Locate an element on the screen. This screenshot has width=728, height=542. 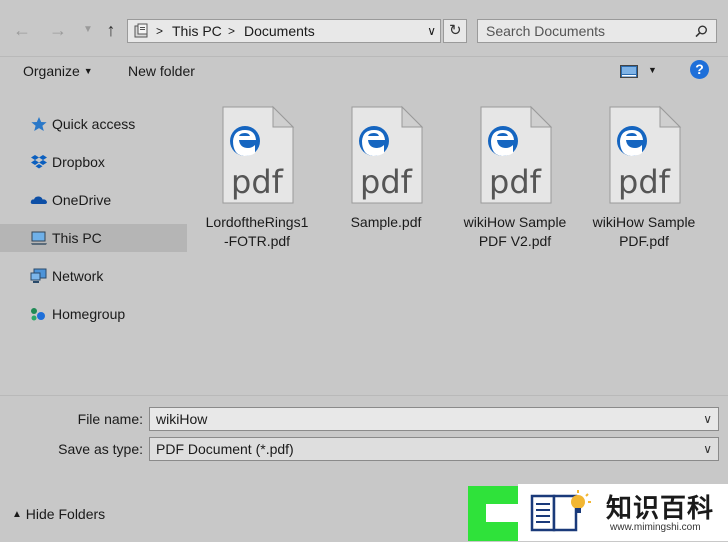
sidebar-item-quick-access: Quick access is located at coordinates (93, 124).